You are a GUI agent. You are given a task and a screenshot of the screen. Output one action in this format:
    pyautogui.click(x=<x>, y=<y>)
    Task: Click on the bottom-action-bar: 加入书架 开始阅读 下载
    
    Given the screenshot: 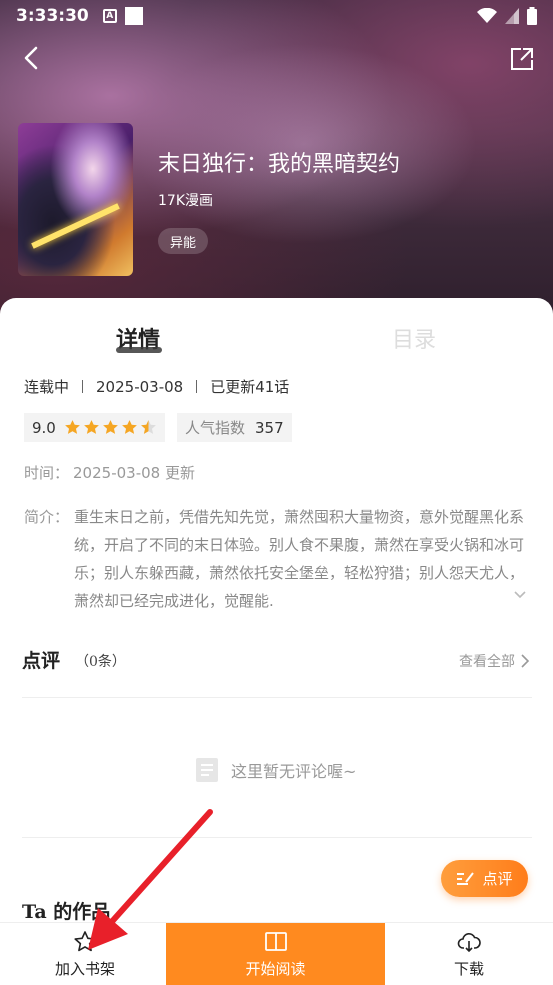 What is the action you would take?
    pyautogui.click(x=276, y=953)
    